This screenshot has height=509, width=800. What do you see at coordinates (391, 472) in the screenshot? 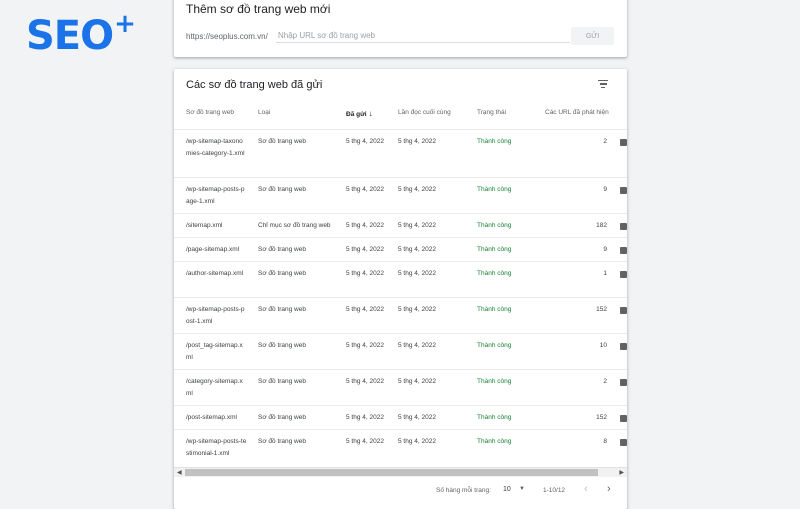
I see `scrollbar-thumb` at bounding box center [391, 472].